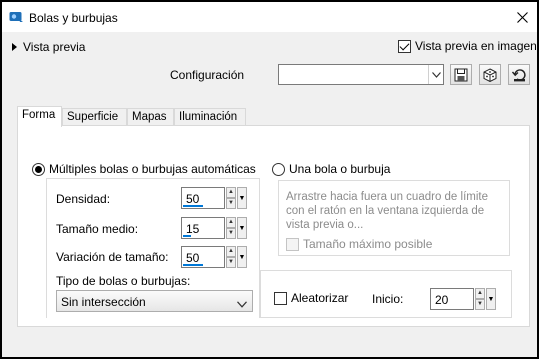  I want to click on mode-multiple-radio: Múltiples bolas o burbujas automáticas, so click(144, 169).